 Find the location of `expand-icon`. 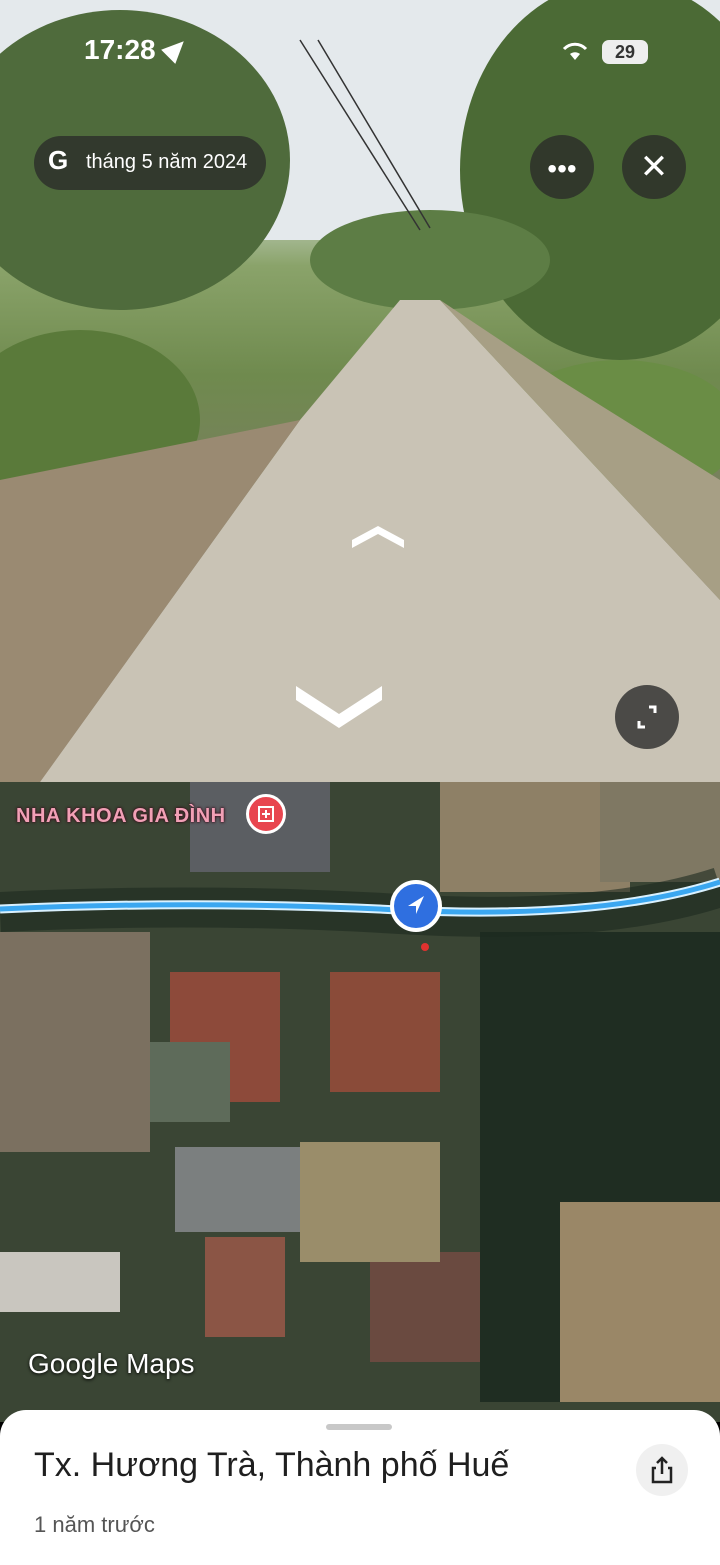

expand-icon is located at coordinates (647, 717).